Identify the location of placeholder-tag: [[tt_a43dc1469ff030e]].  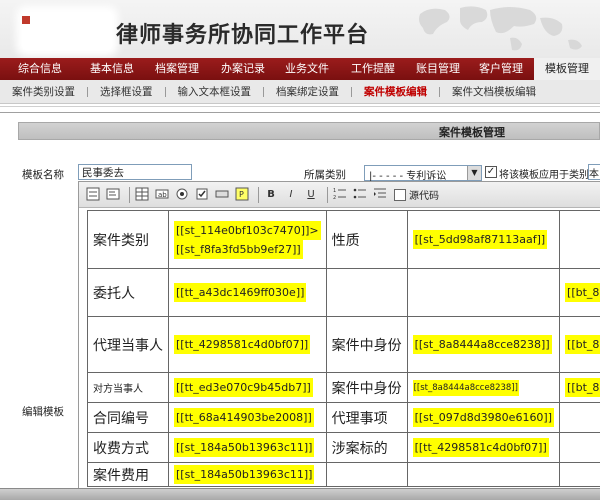
(240, 292).